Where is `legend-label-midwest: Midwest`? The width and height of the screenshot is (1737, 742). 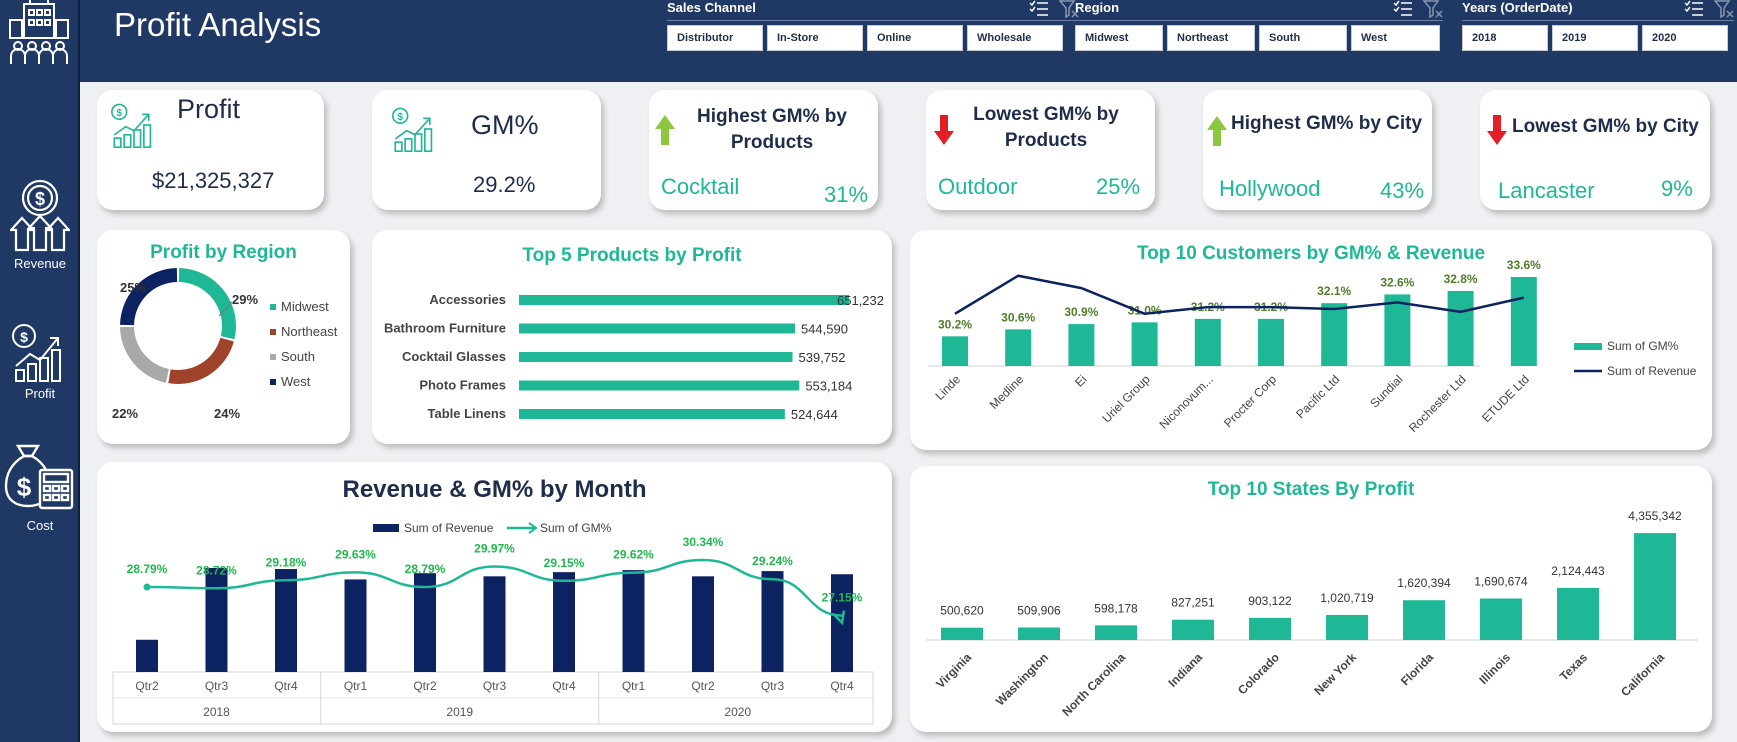
legend-label-midwest: Midwest is located at coordinates (305, 306).